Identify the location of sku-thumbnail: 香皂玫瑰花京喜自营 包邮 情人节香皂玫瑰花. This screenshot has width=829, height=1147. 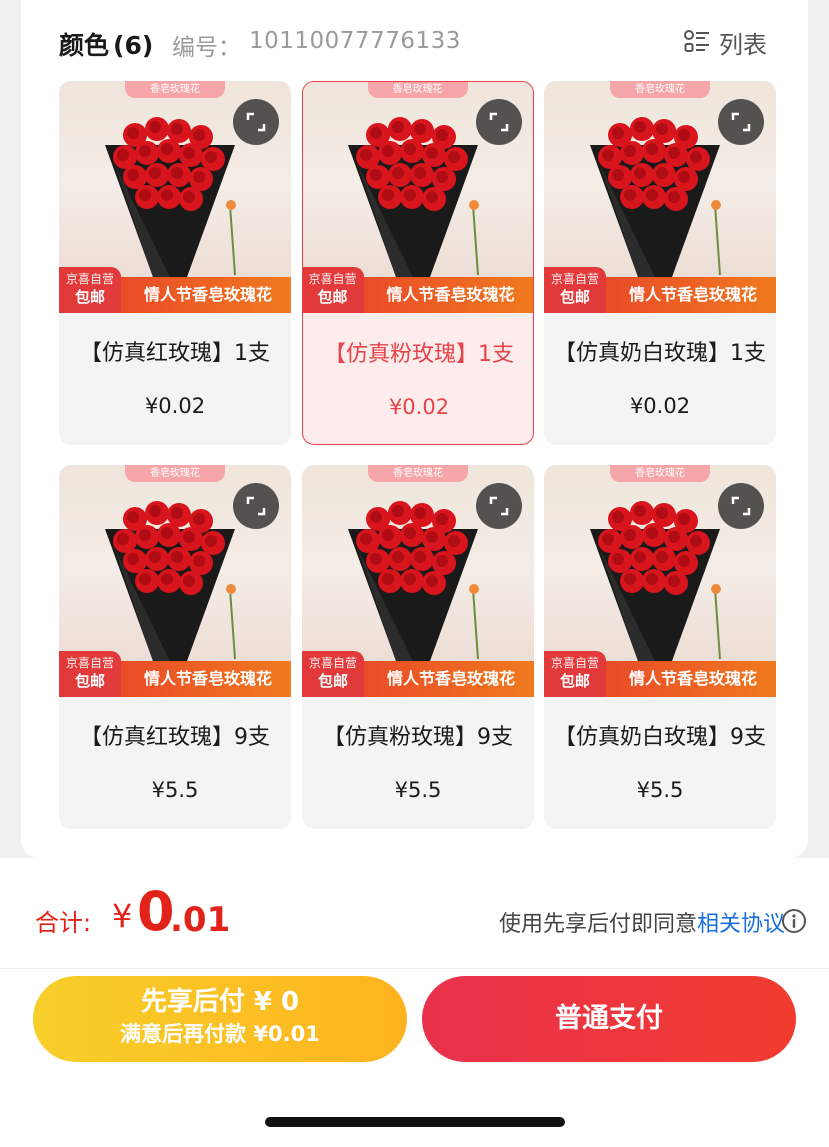
(418, 197).